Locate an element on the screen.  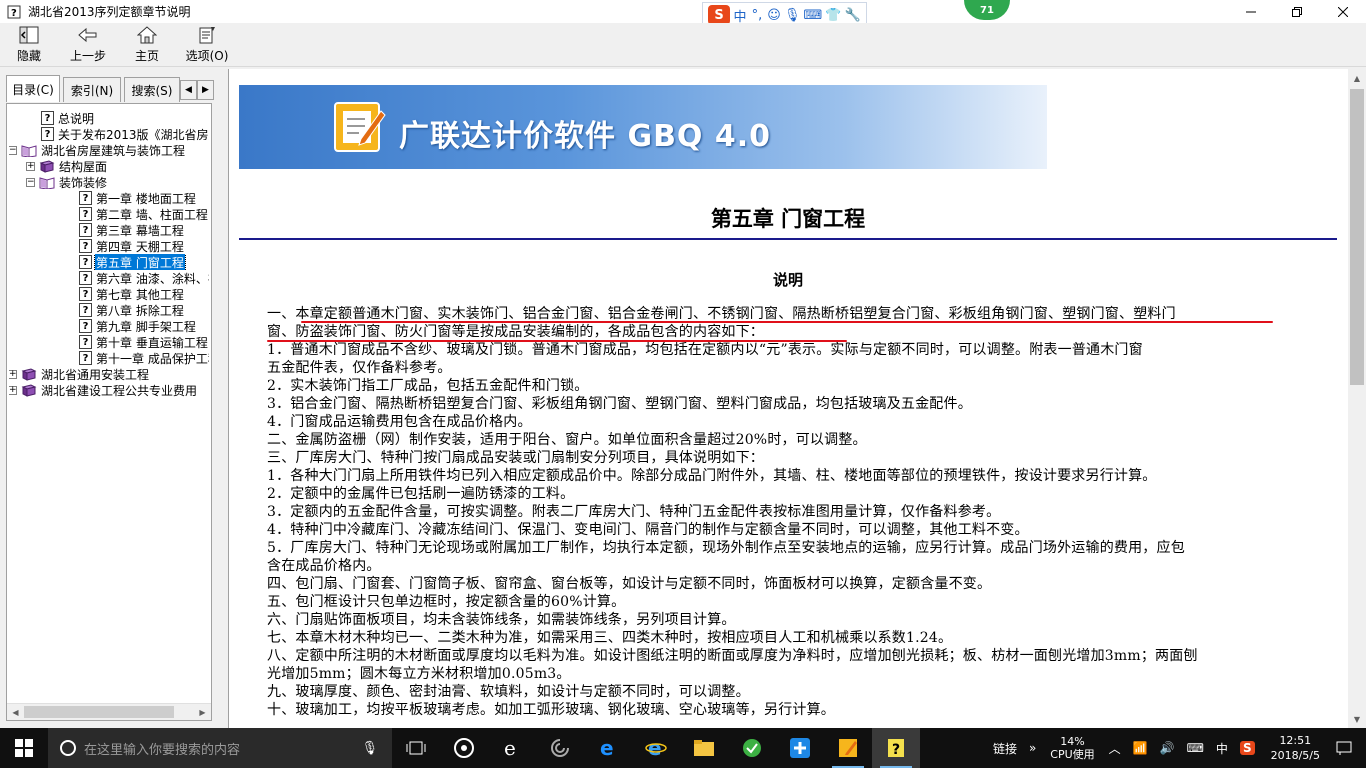
tree-node: − 湖北省房屋建筑与装饰工程 is located at coordinates (109, 150).